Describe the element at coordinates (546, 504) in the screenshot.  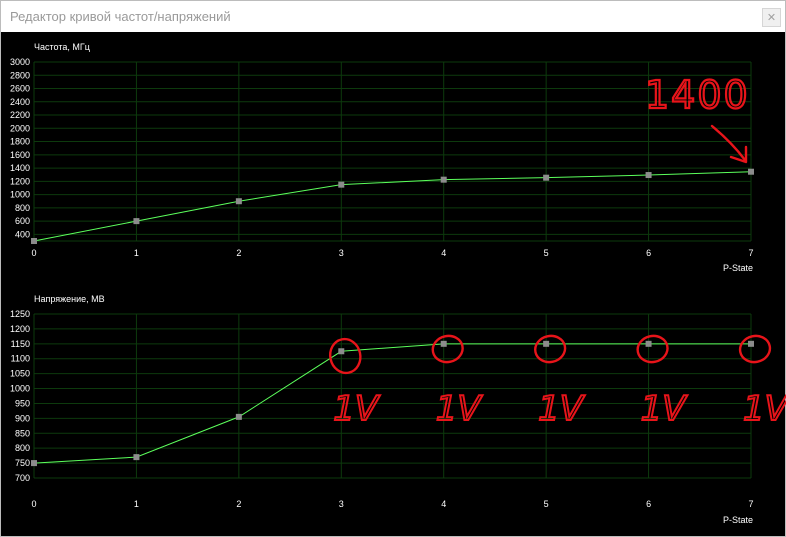
I see `chart-2-xtick-label: 5` at that location.